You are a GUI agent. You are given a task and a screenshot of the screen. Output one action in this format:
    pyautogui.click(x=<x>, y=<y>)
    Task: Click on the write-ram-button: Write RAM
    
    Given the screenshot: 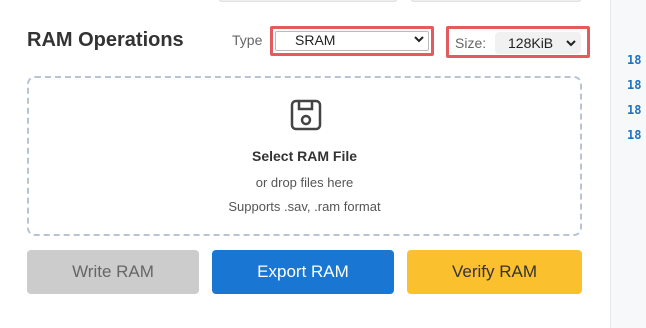 What is the action you would take?
    pyautogui.click(x=113, y=272)
    